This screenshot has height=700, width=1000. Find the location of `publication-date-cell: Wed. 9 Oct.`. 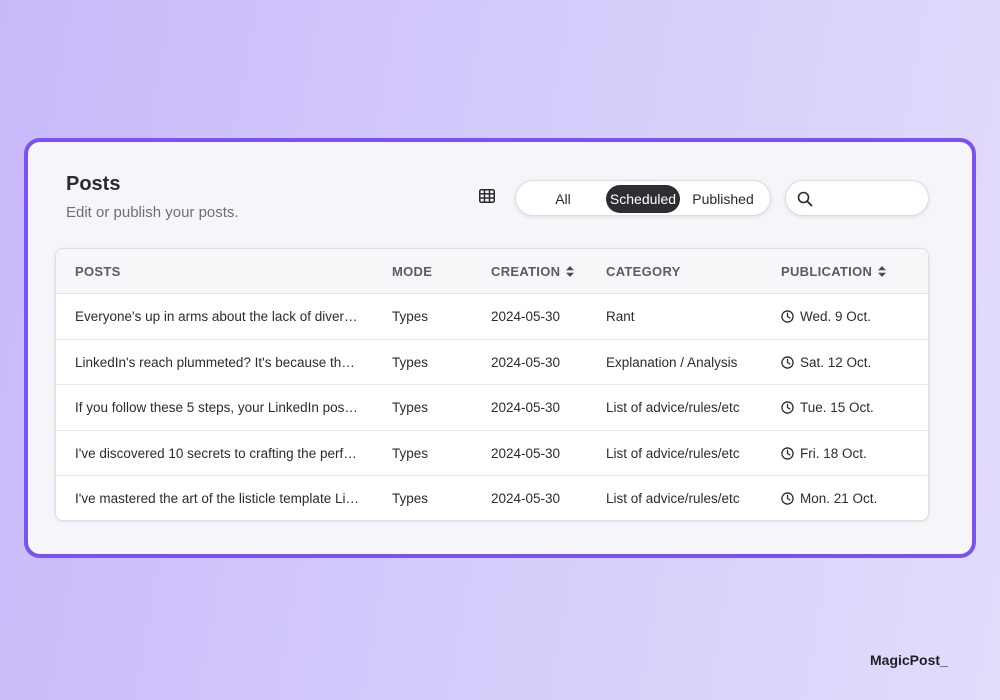

publication-date-cell: Wed. 9 Oct. is located at coordinates (851, 316).